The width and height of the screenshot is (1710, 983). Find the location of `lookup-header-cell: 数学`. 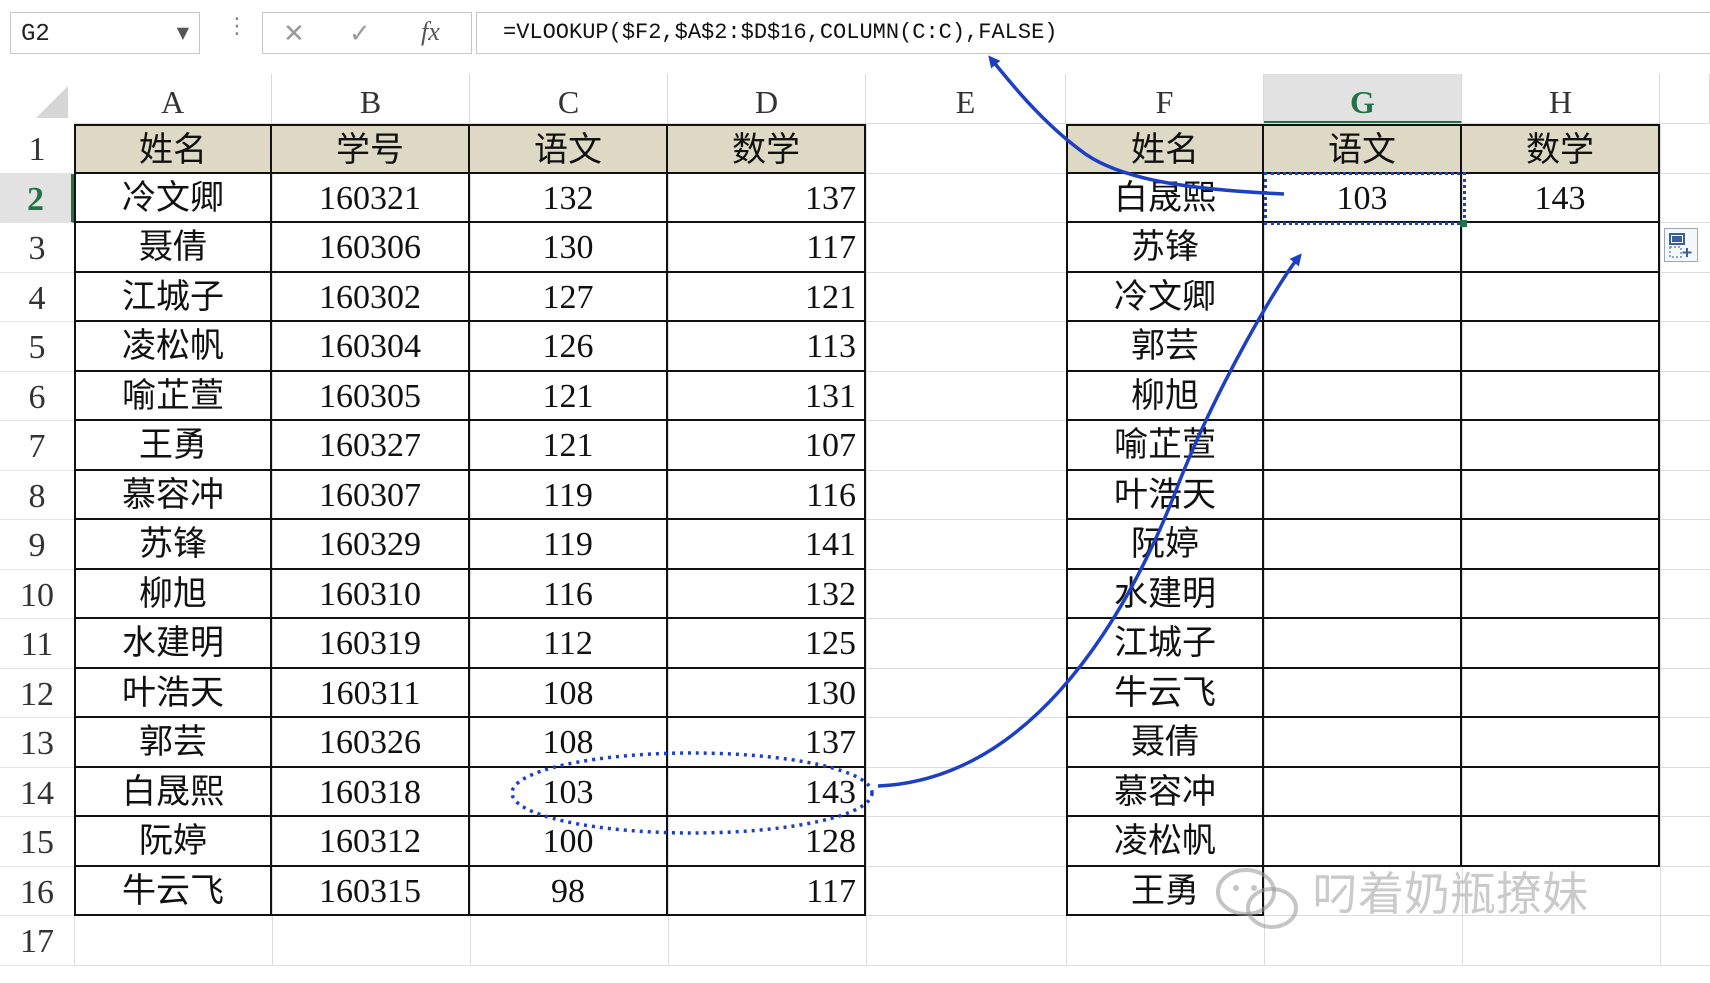

lookup-header-cell: 数学 is located at coordinates (1561, 149).